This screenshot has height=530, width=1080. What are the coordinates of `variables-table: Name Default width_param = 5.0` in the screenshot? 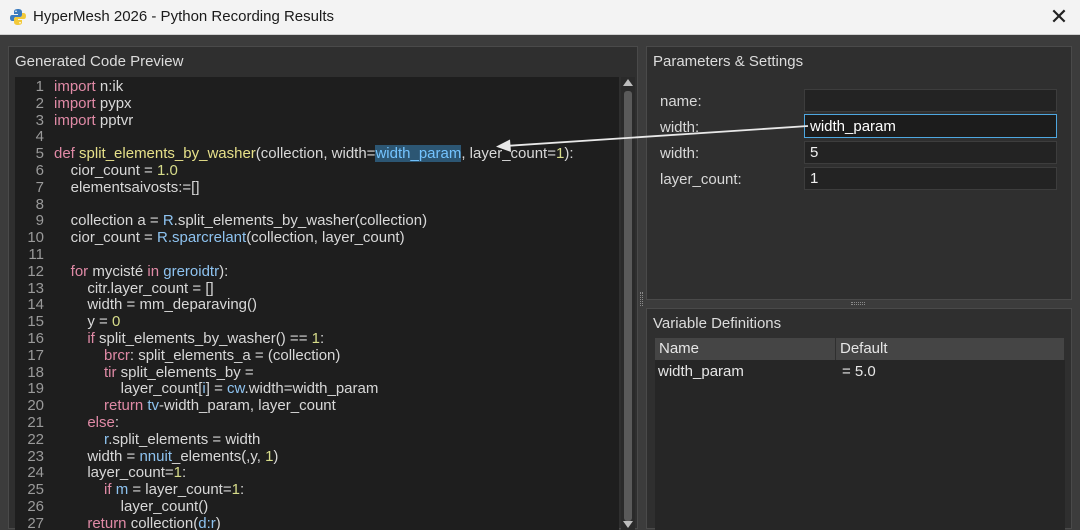 It's located at (860, 434).